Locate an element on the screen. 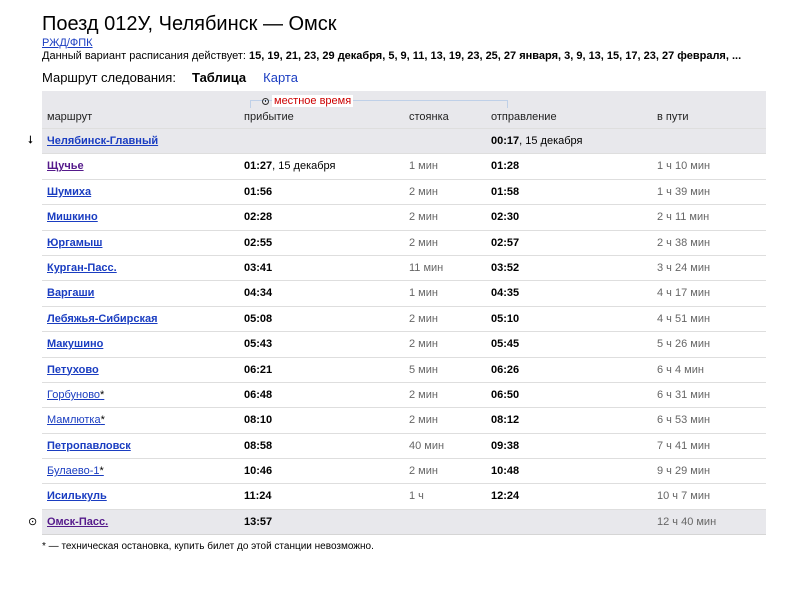 The image size is (800, 598). departure-cell: 08:12 is located at coordinates (505, 420).